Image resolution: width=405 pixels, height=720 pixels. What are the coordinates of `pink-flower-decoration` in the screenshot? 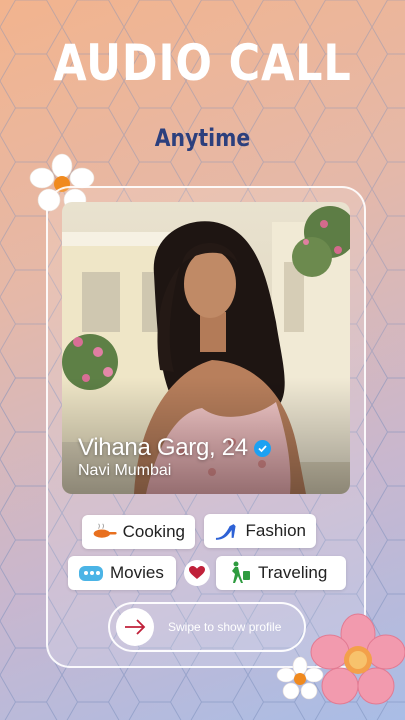 It's located at (357, 659).